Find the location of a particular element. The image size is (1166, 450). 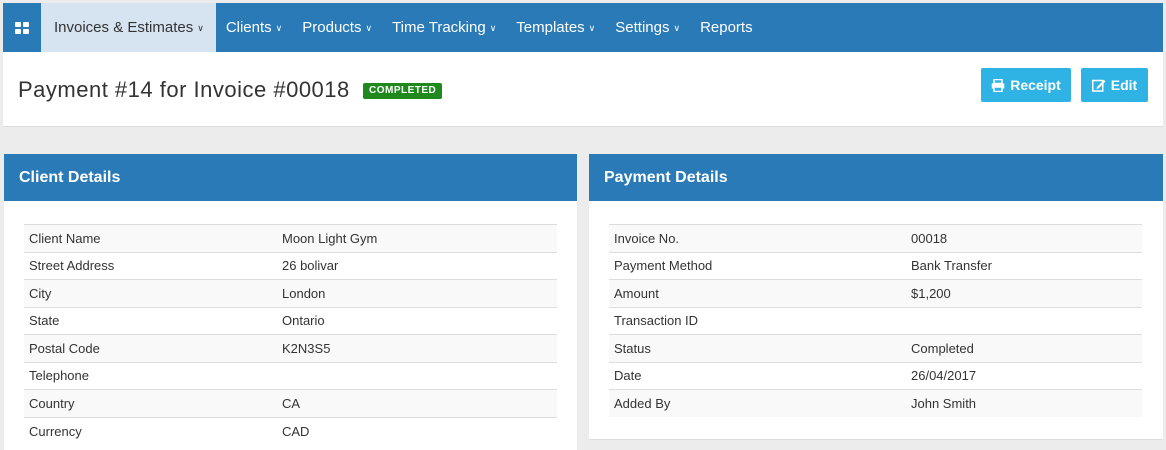

nav-products: Products ∨ is located at coordinates (337, 27).